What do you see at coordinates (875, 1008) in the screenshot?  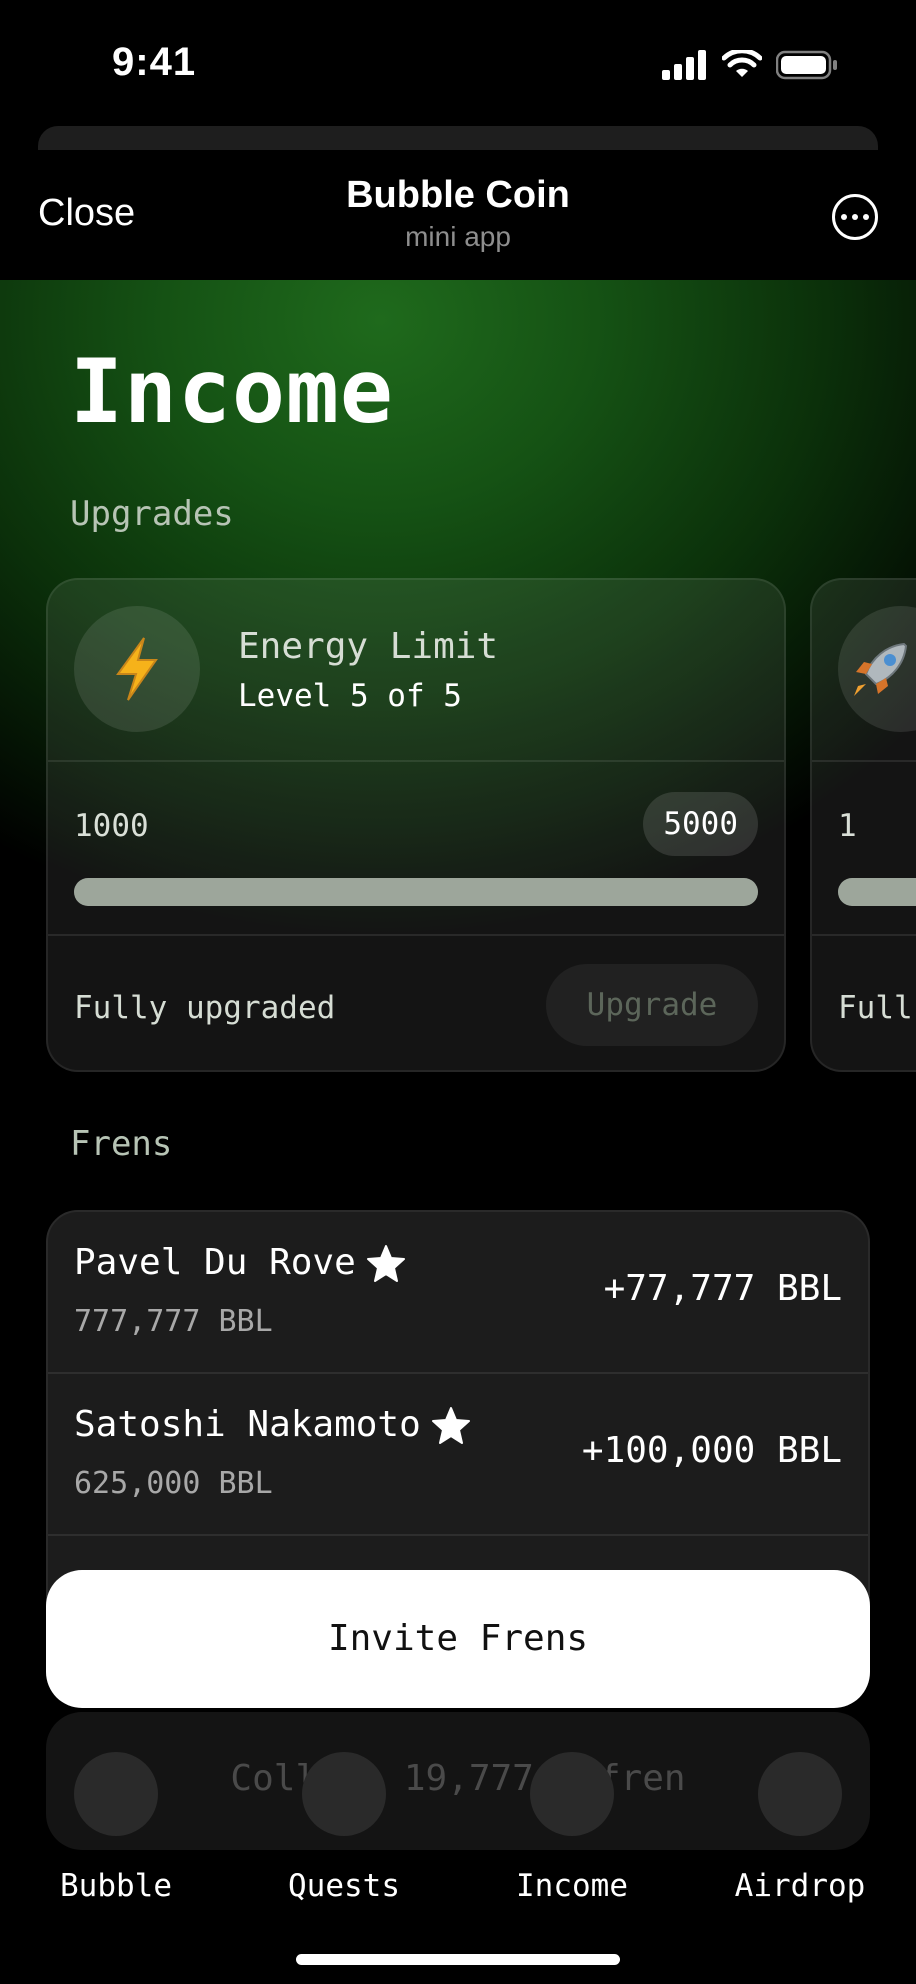 I see `upgrade-status: Full` at bounding box center [875, 1008].